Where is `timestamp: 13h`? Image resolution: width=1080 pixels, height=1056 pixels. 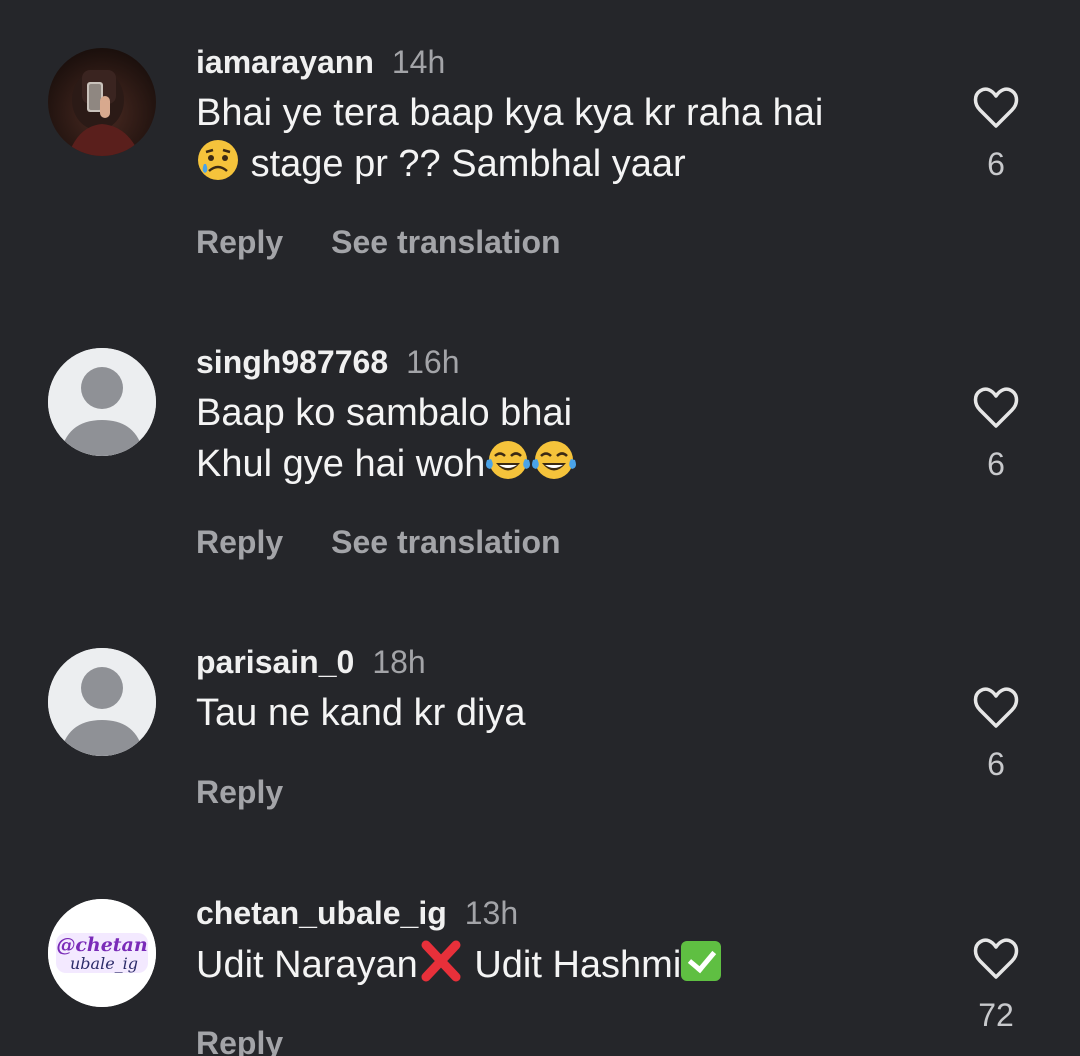 timestamp: 13h is located at coordinates (491, 913).